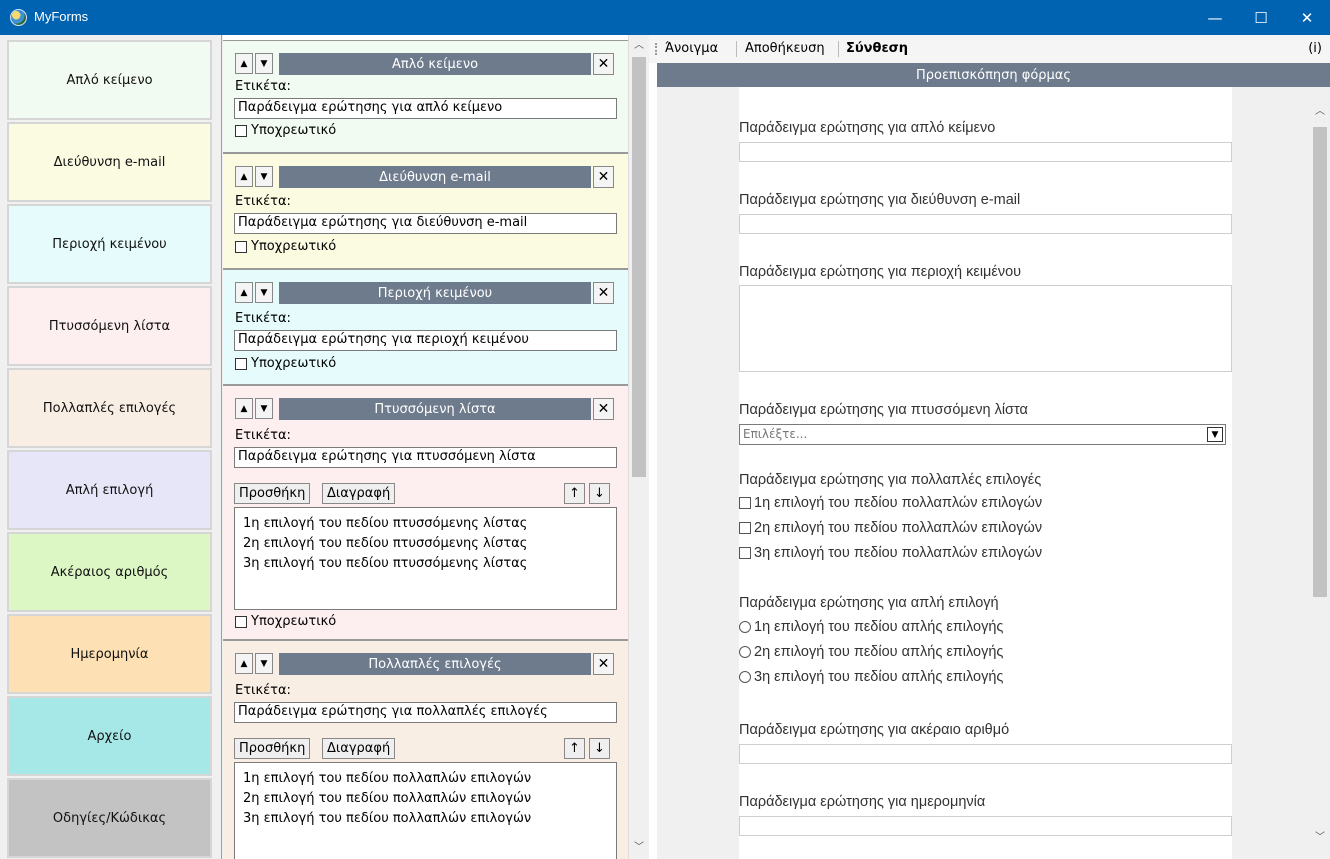 The image size is (1330, 859). I want to click on option-label: 2η επιλογή του πεδίου πολλαπλών επιλογών, so click(898, 528).